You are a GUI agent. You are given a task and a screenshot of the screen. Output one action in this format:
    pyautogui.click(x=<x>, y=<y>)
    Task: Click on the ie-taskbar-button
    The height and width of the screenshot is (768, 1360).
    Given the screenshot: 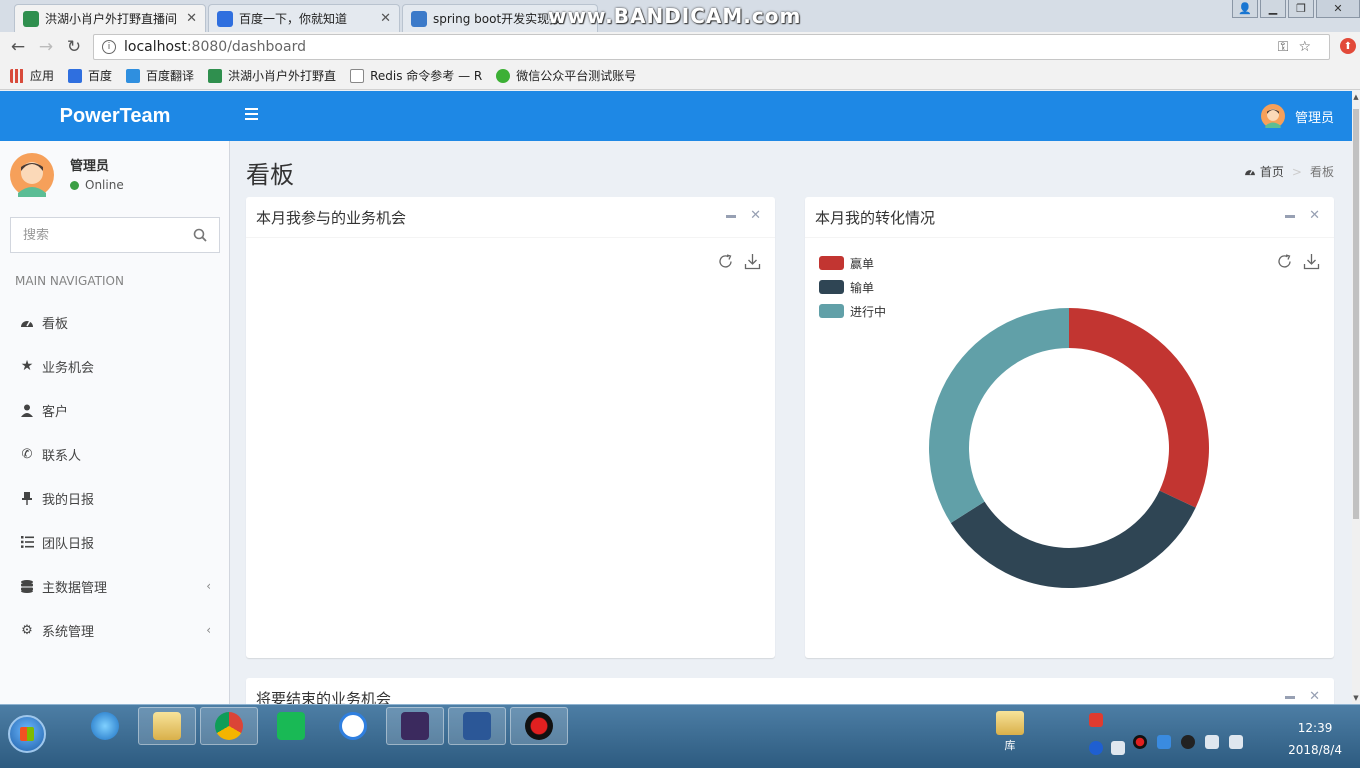 What is the action you would take?
    pyautogui.click(x=105, y=726)
    